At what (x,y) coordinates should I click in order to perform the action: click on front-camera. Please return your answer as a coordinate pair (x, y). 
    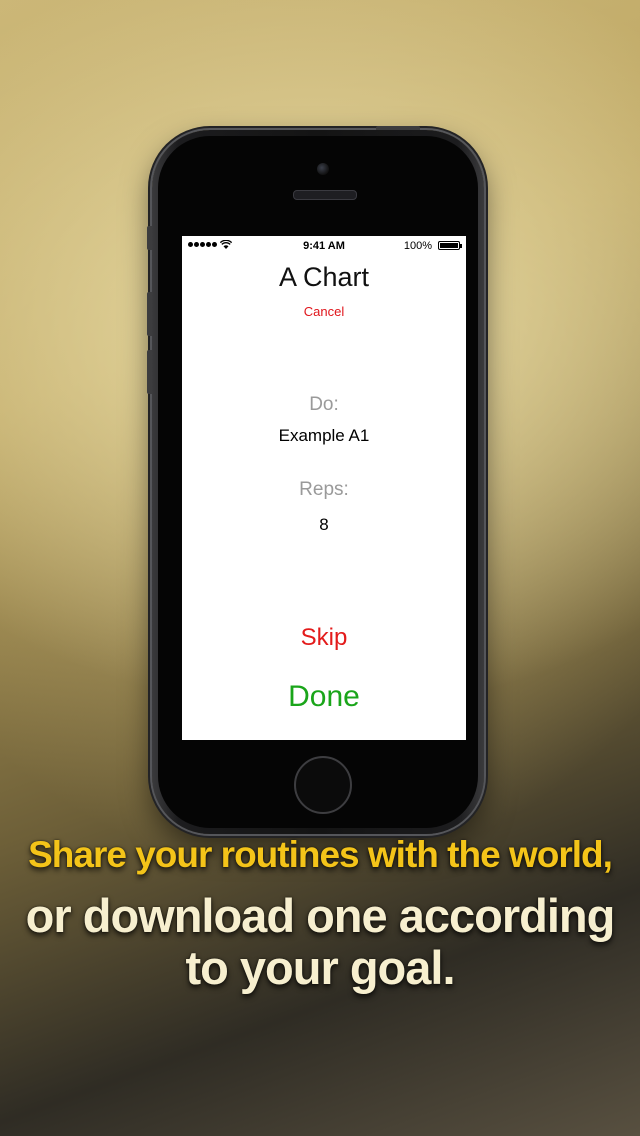
    Looking at the image, I should click on (323, 169).